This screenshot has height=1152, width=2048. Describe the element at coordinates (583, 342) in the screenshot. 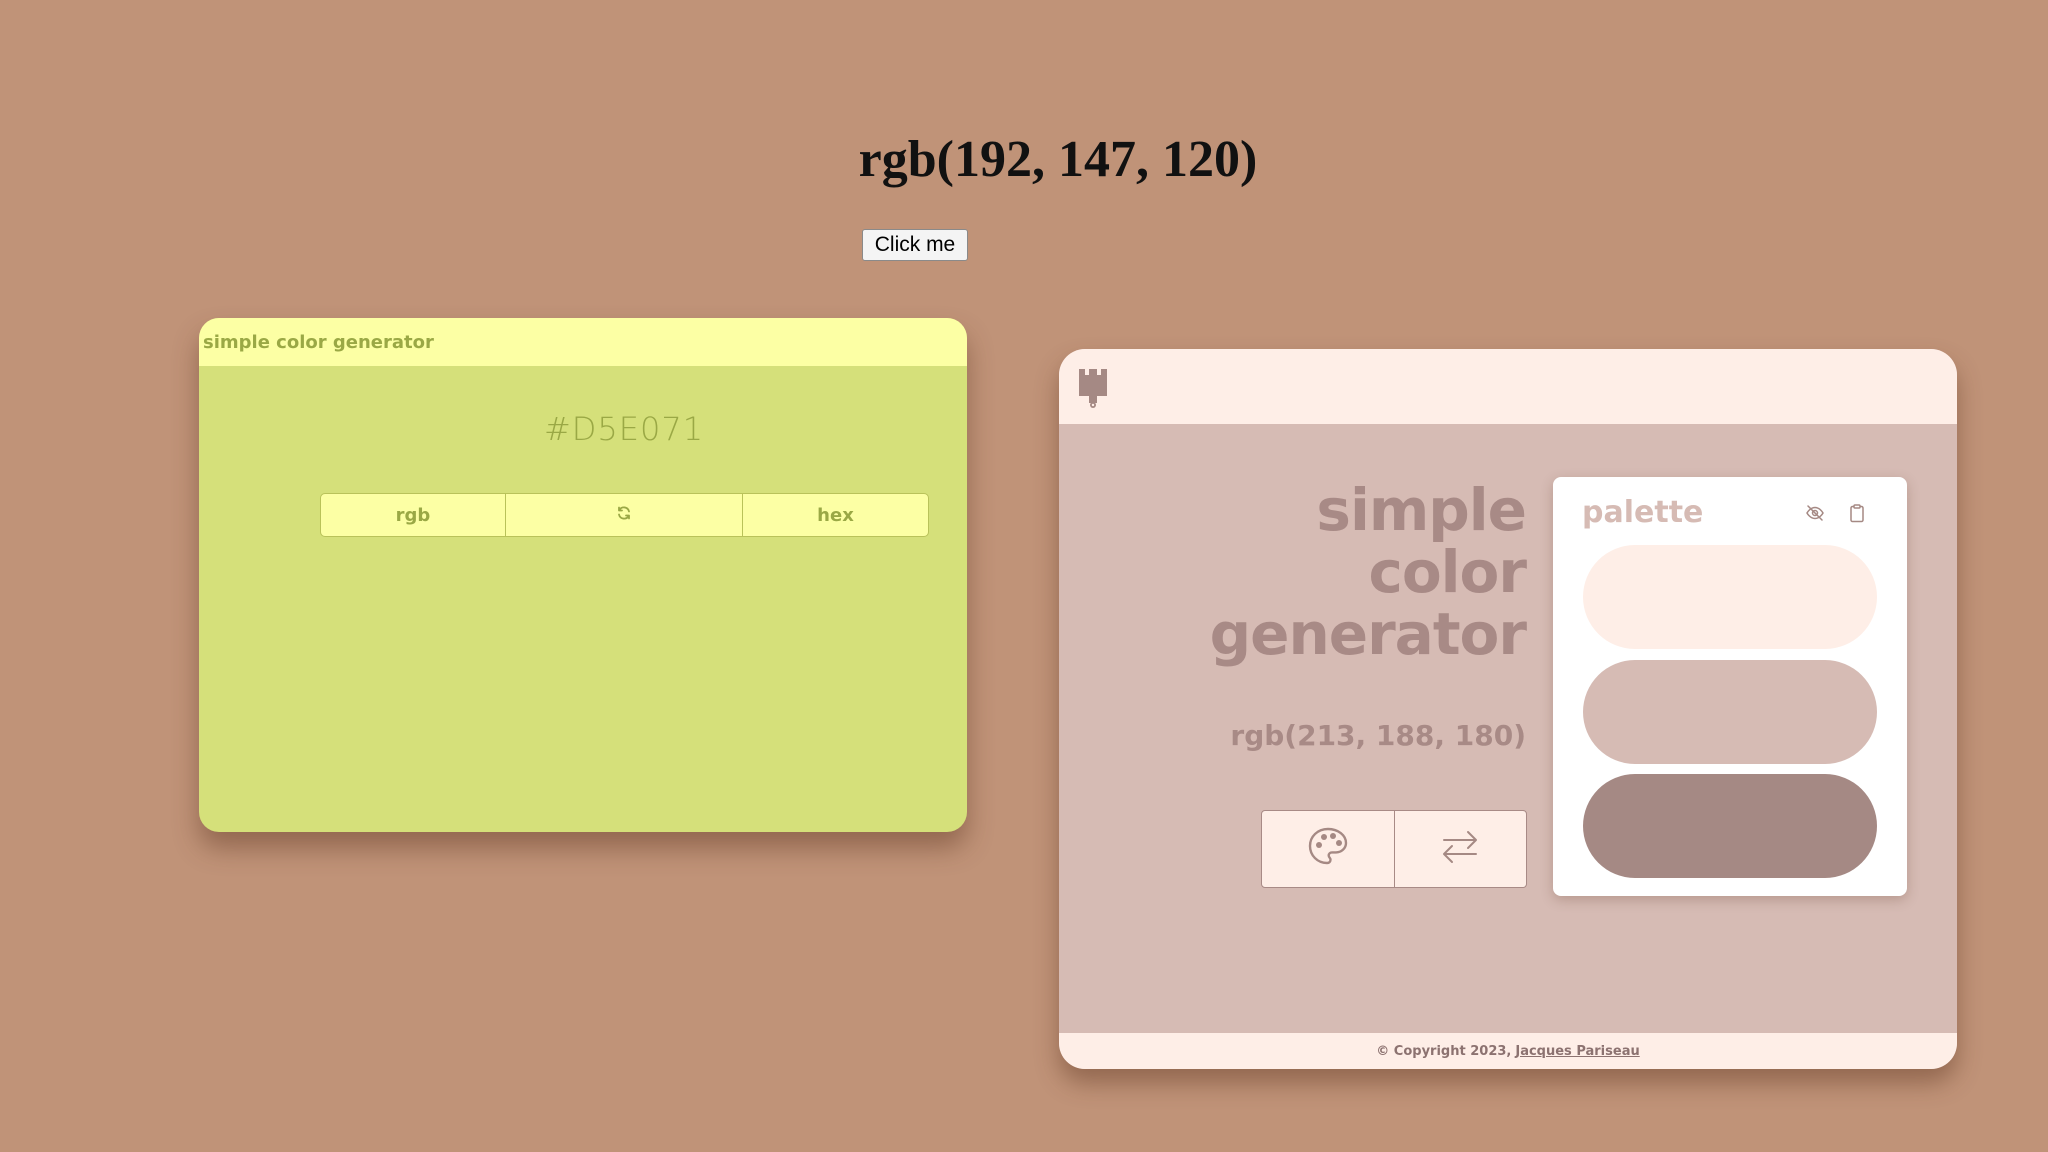

I see `card-header-bar: simple color generator` at that location.